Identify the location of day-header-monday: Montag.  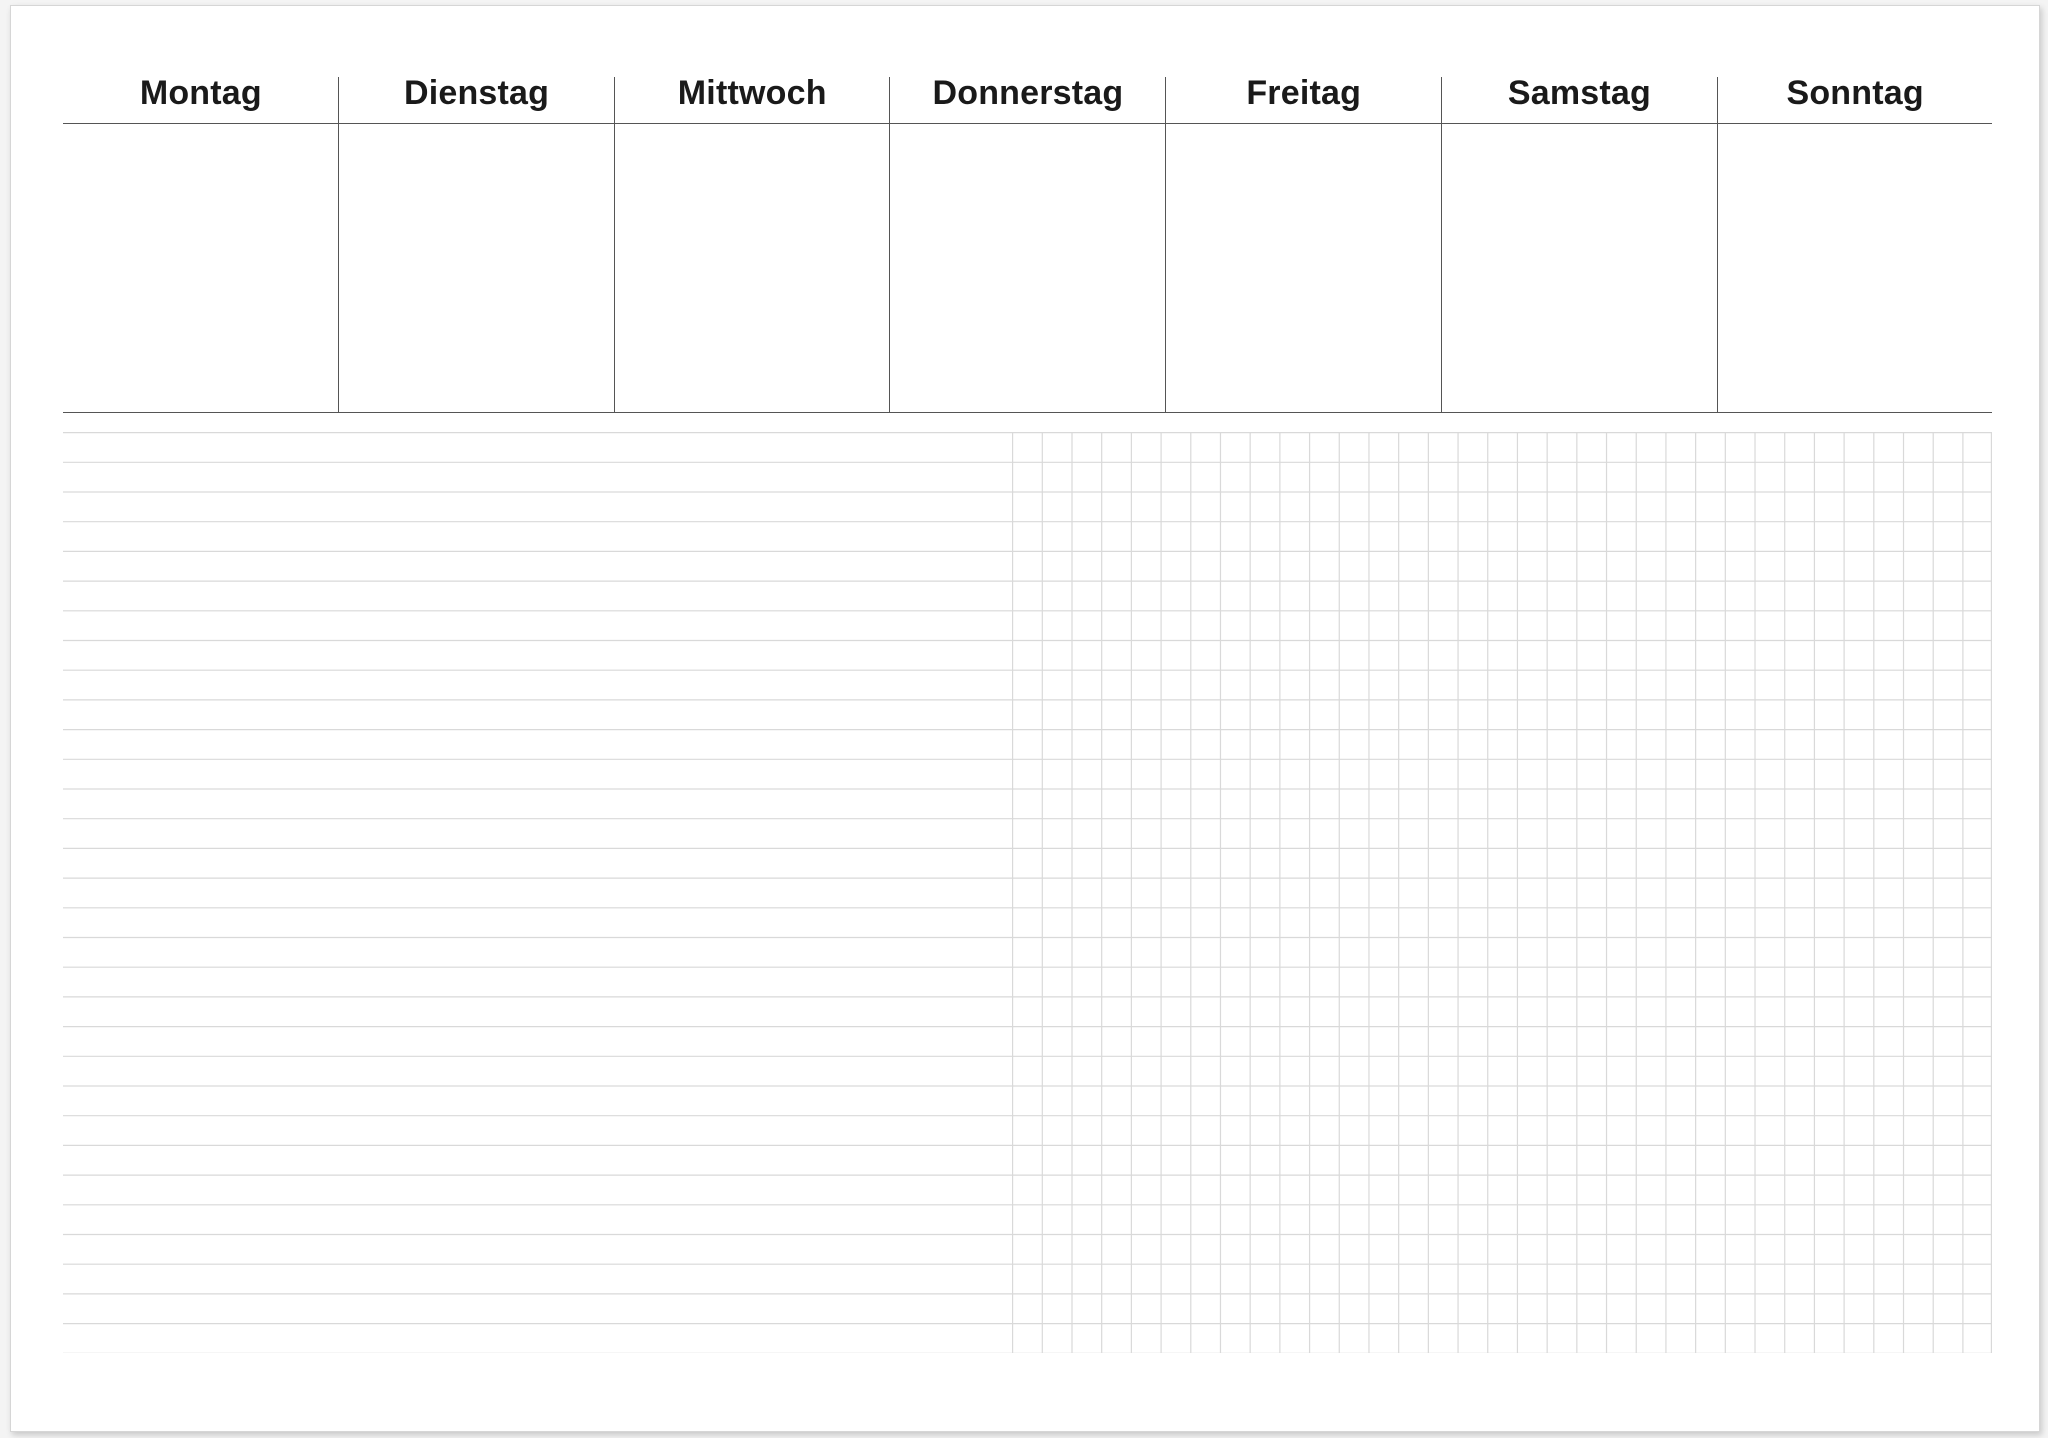
(200, 92).